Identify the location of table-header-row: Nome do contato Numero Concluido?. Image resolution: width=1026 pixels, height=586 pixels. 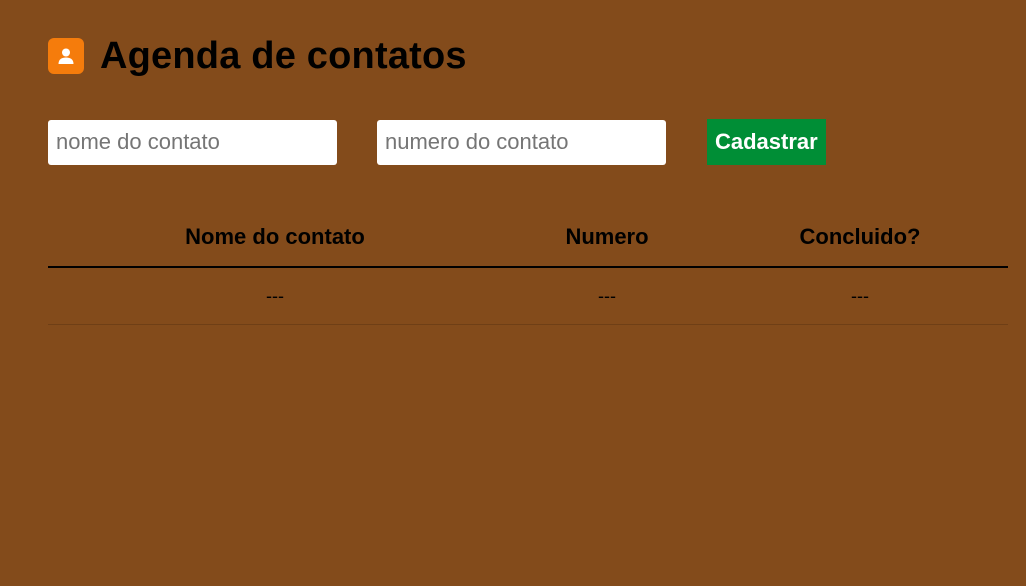
(528, 238).